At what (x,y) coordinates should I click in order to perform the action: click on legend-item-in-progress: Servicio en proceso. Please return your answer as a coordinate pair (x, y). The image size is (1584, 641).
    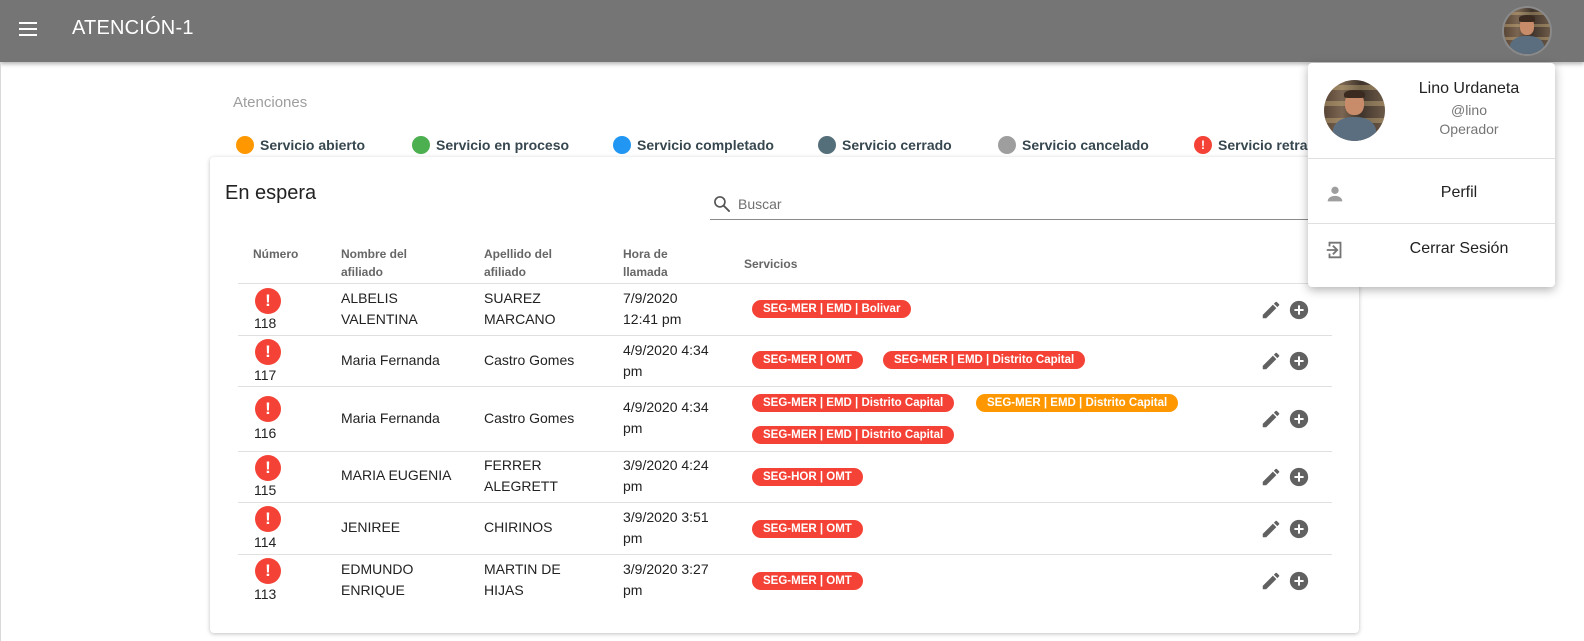
    Looking at the image, I should click on (490, 145).